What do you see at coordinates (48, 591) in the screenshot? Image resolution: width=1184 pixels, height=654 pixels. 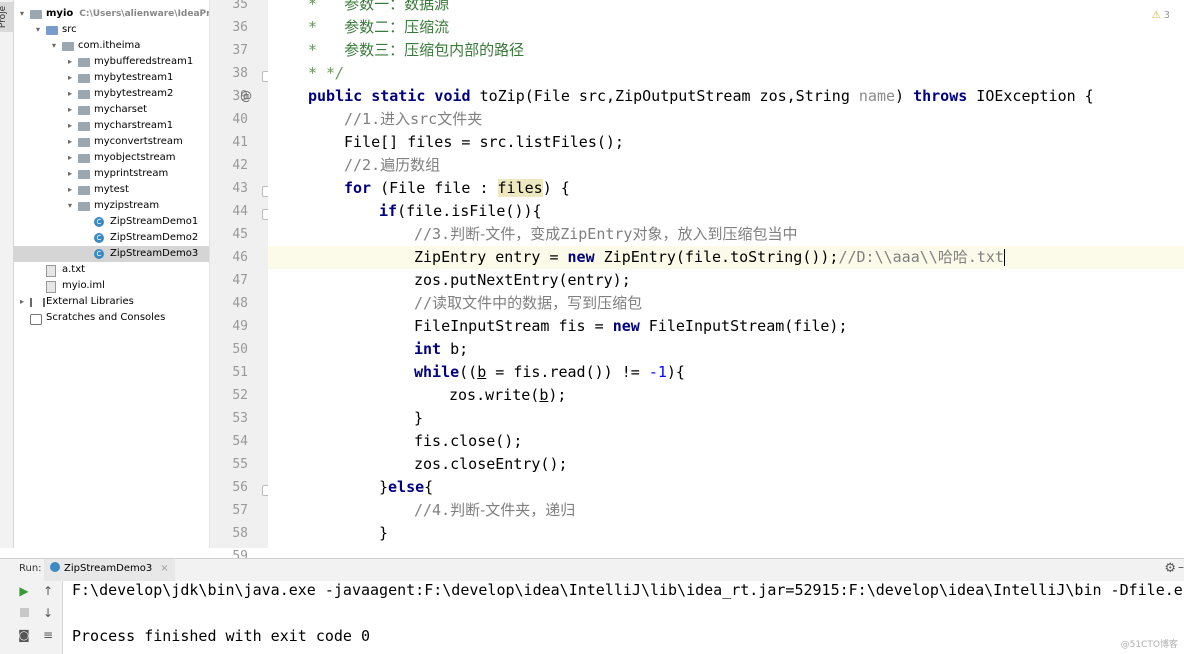 I see `up-arrow-icon: ↑` at bounding box center [48, 591].